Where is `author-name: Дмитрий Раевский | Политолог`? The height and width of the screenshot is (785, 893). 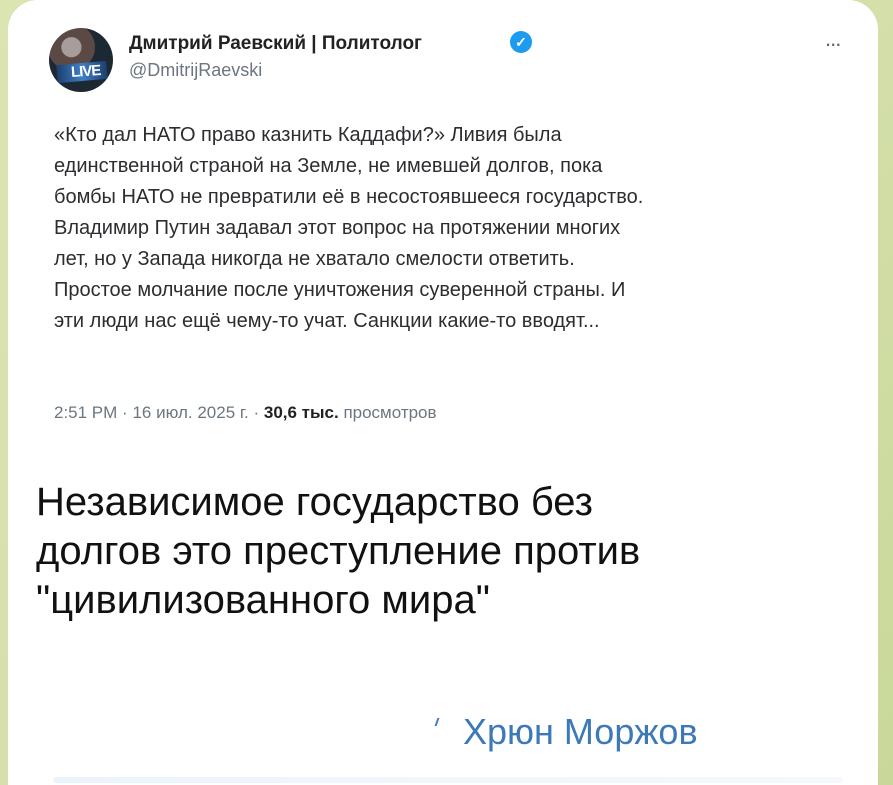
author-name: Дмитрий Раевский | Политолог is located at coordinates (275, 44).